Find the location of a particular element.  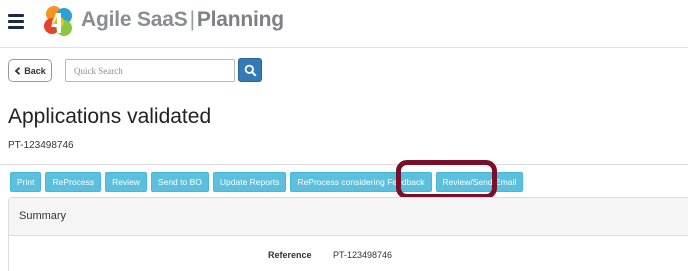

reference-value: PT-123498746 is located at coordinates (363, 255).